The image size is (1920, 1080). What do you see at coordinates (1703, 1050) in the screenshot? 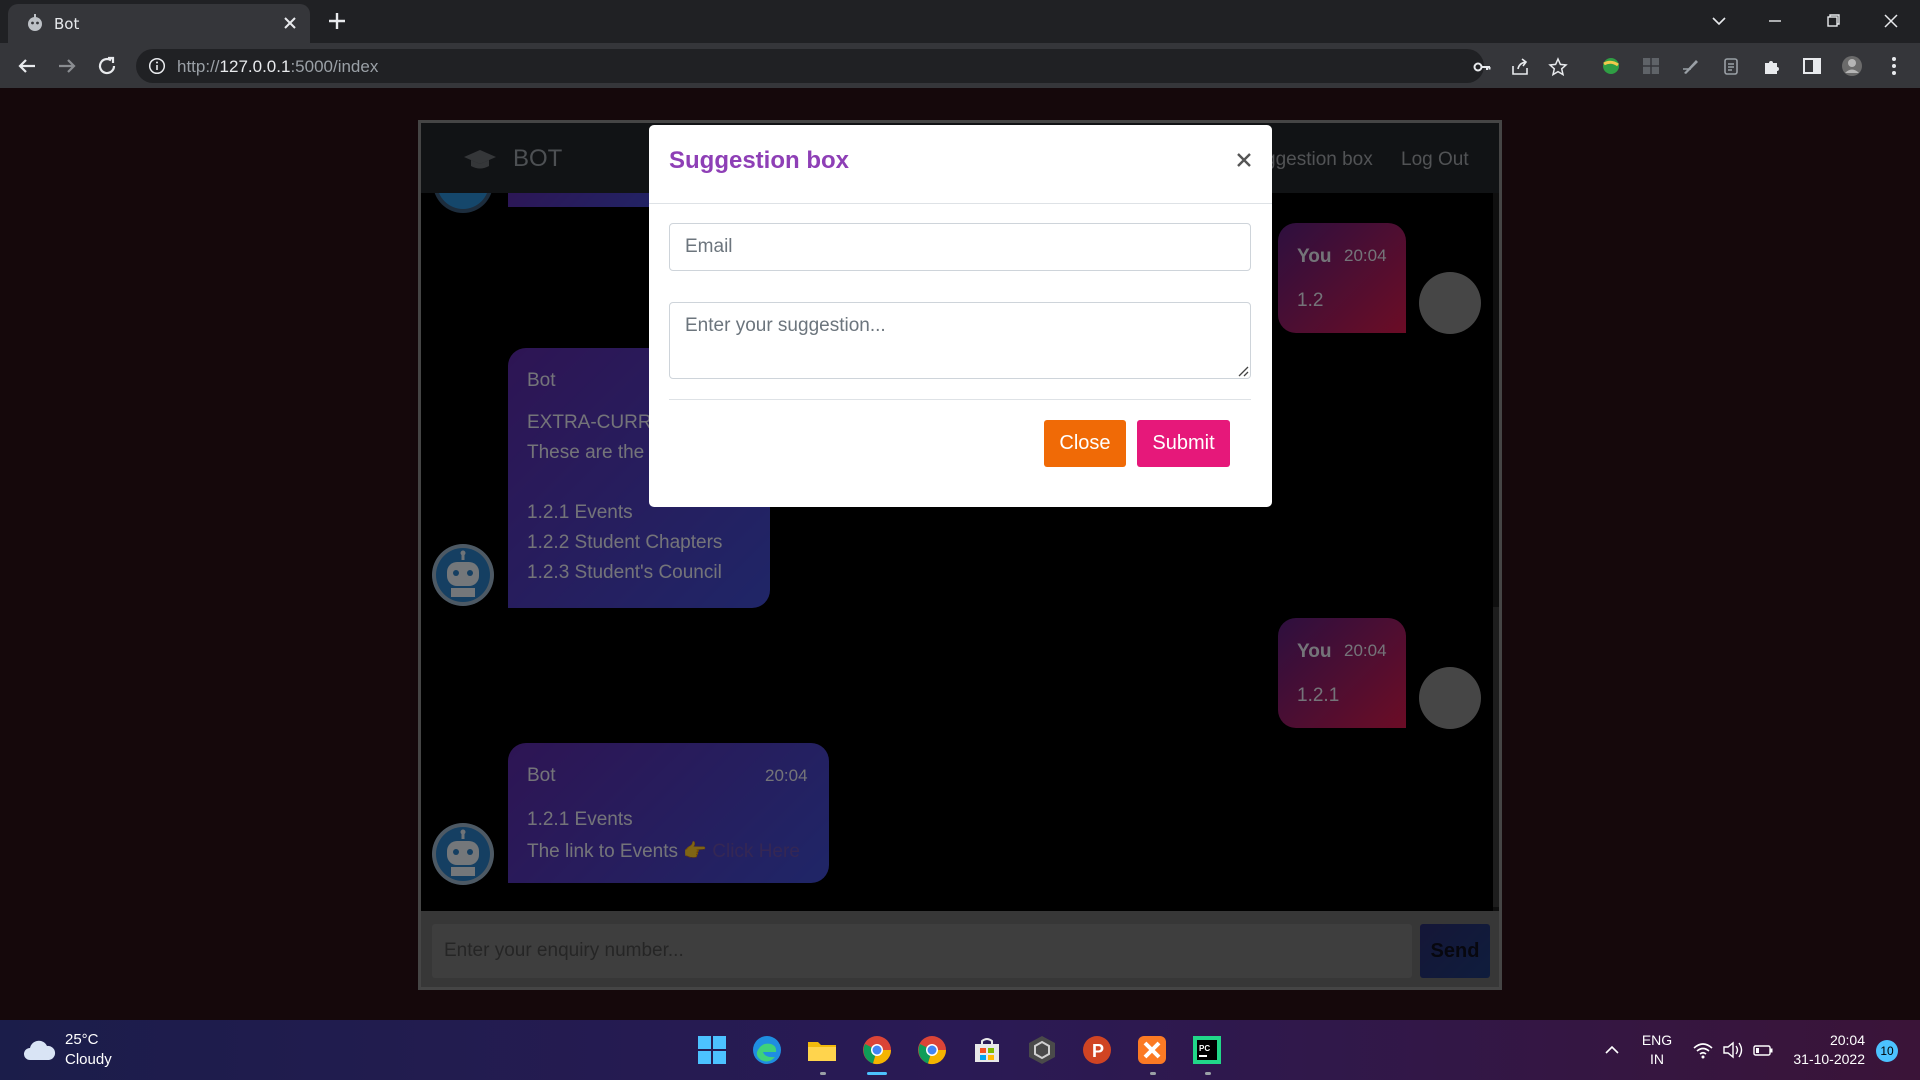
I see `wifi-icon` at bounding box center [1703, 1050].